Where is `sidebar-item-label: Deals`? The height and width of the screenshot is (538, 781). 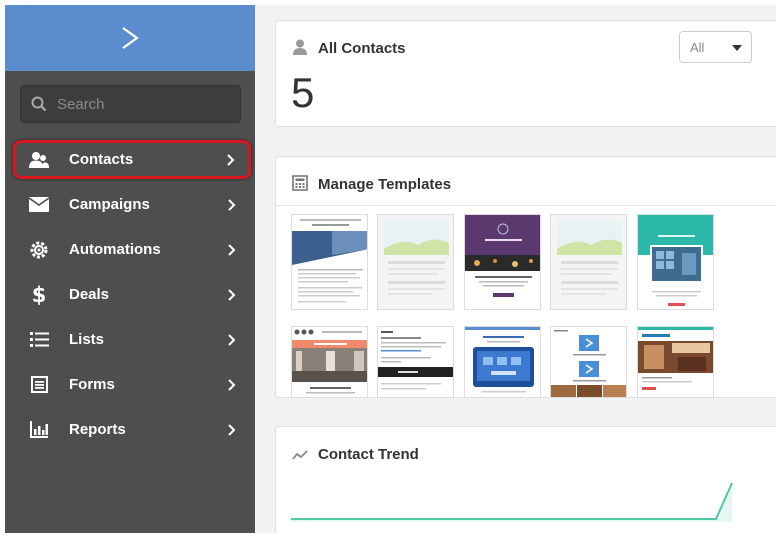
sidebar-item-label: Deals is located at coordinates (89, 294).